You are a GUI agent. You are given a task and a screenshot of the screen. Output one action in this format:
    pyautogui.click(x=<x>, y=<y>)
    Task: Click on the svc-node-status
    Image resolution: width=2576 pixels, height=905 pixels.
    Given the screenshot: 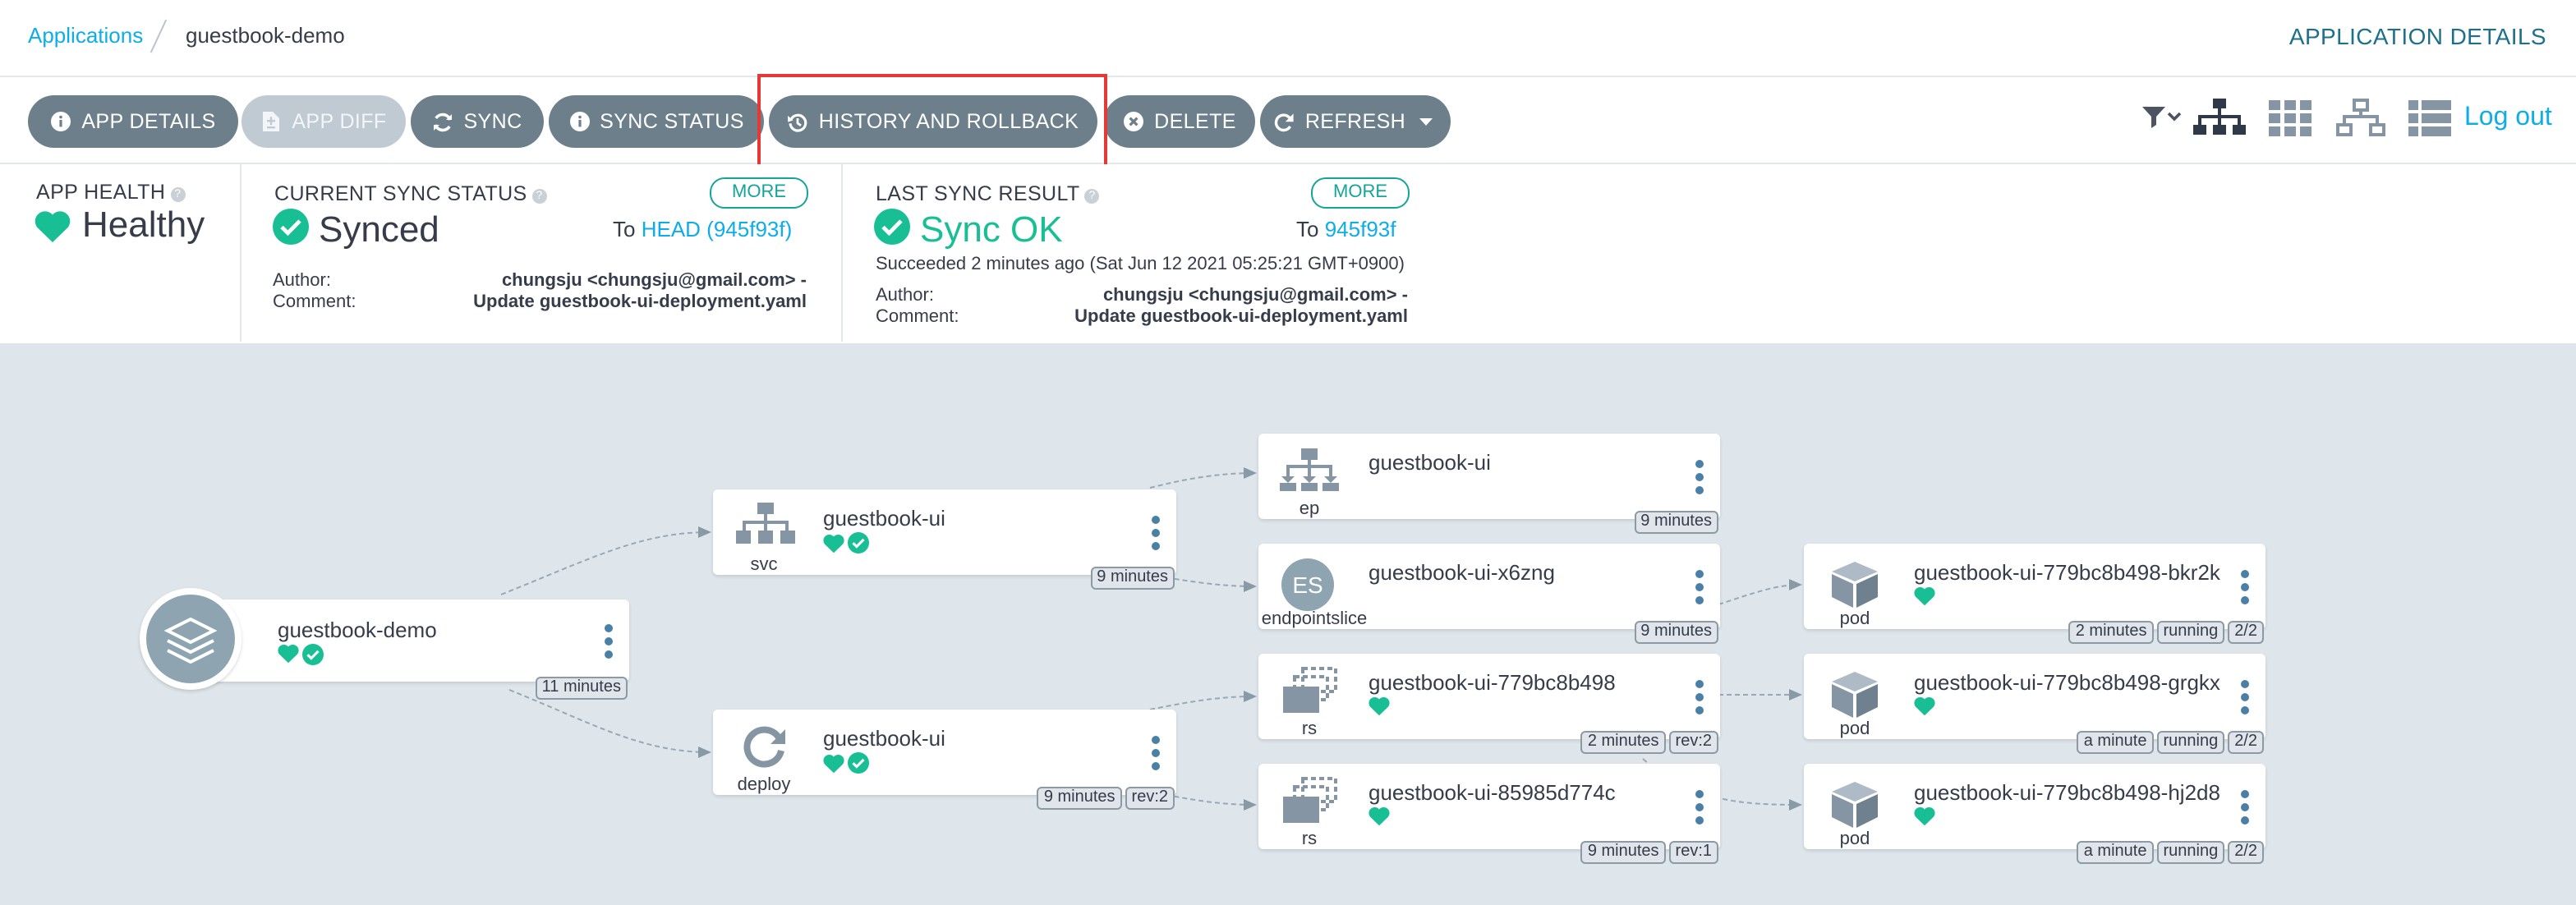 What is the action you would take?
    pyautogui.click(x=846, y=543)
    